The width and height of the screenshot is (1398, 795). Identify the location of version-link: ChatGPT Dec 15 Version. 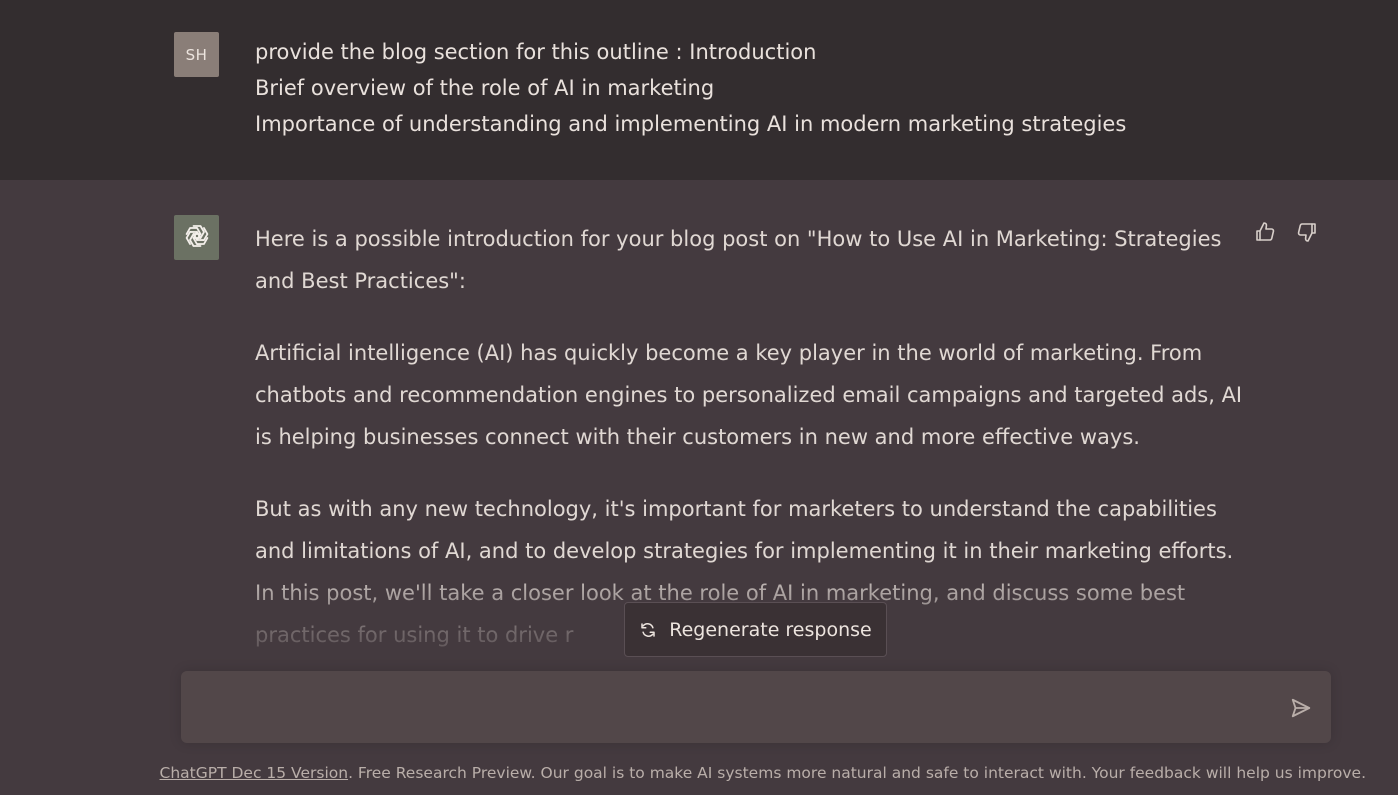
(254, 773).